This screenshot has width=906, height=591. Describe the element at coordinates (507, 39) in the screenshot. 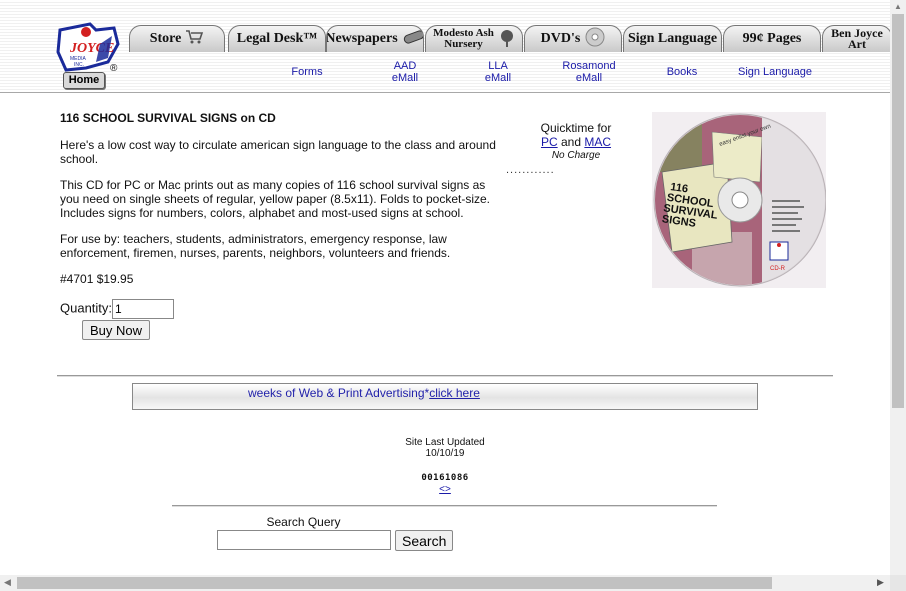

I see `tree-icon` at that location.